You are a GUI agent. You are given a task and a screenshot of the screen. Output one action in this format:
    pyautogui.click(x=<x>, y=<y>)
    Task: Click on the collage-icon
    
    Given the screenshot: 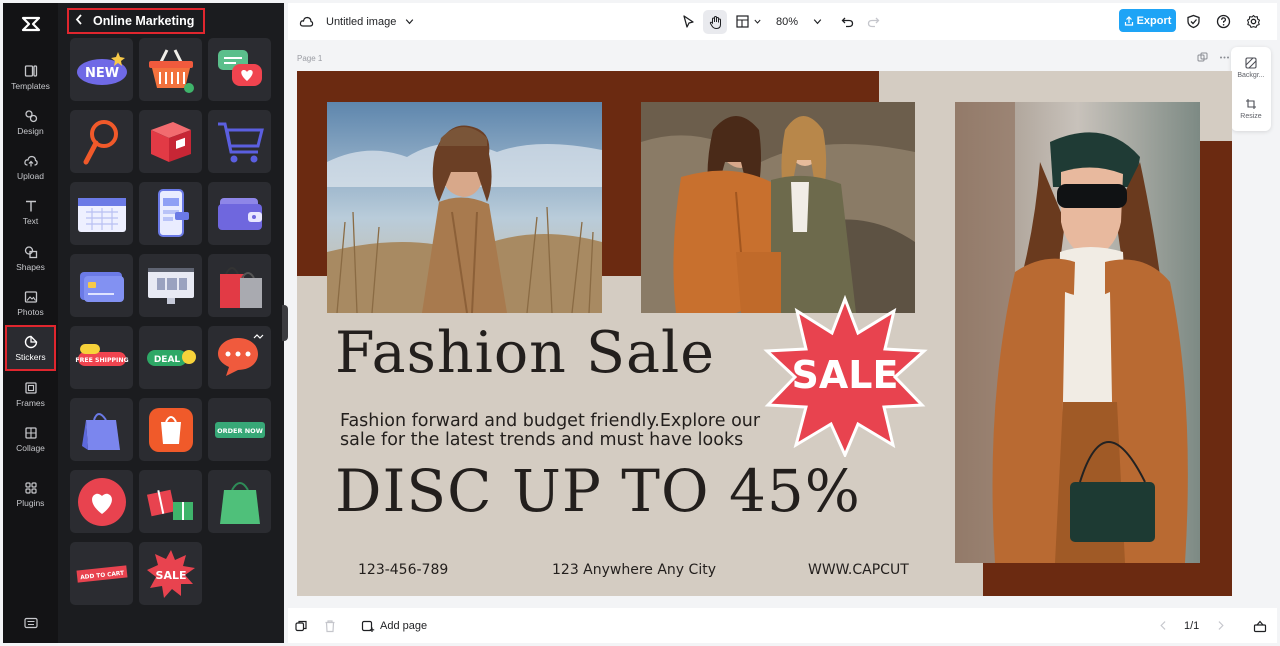 What is the action you would take?
    pyautogui.click(x=30, y=432)
    